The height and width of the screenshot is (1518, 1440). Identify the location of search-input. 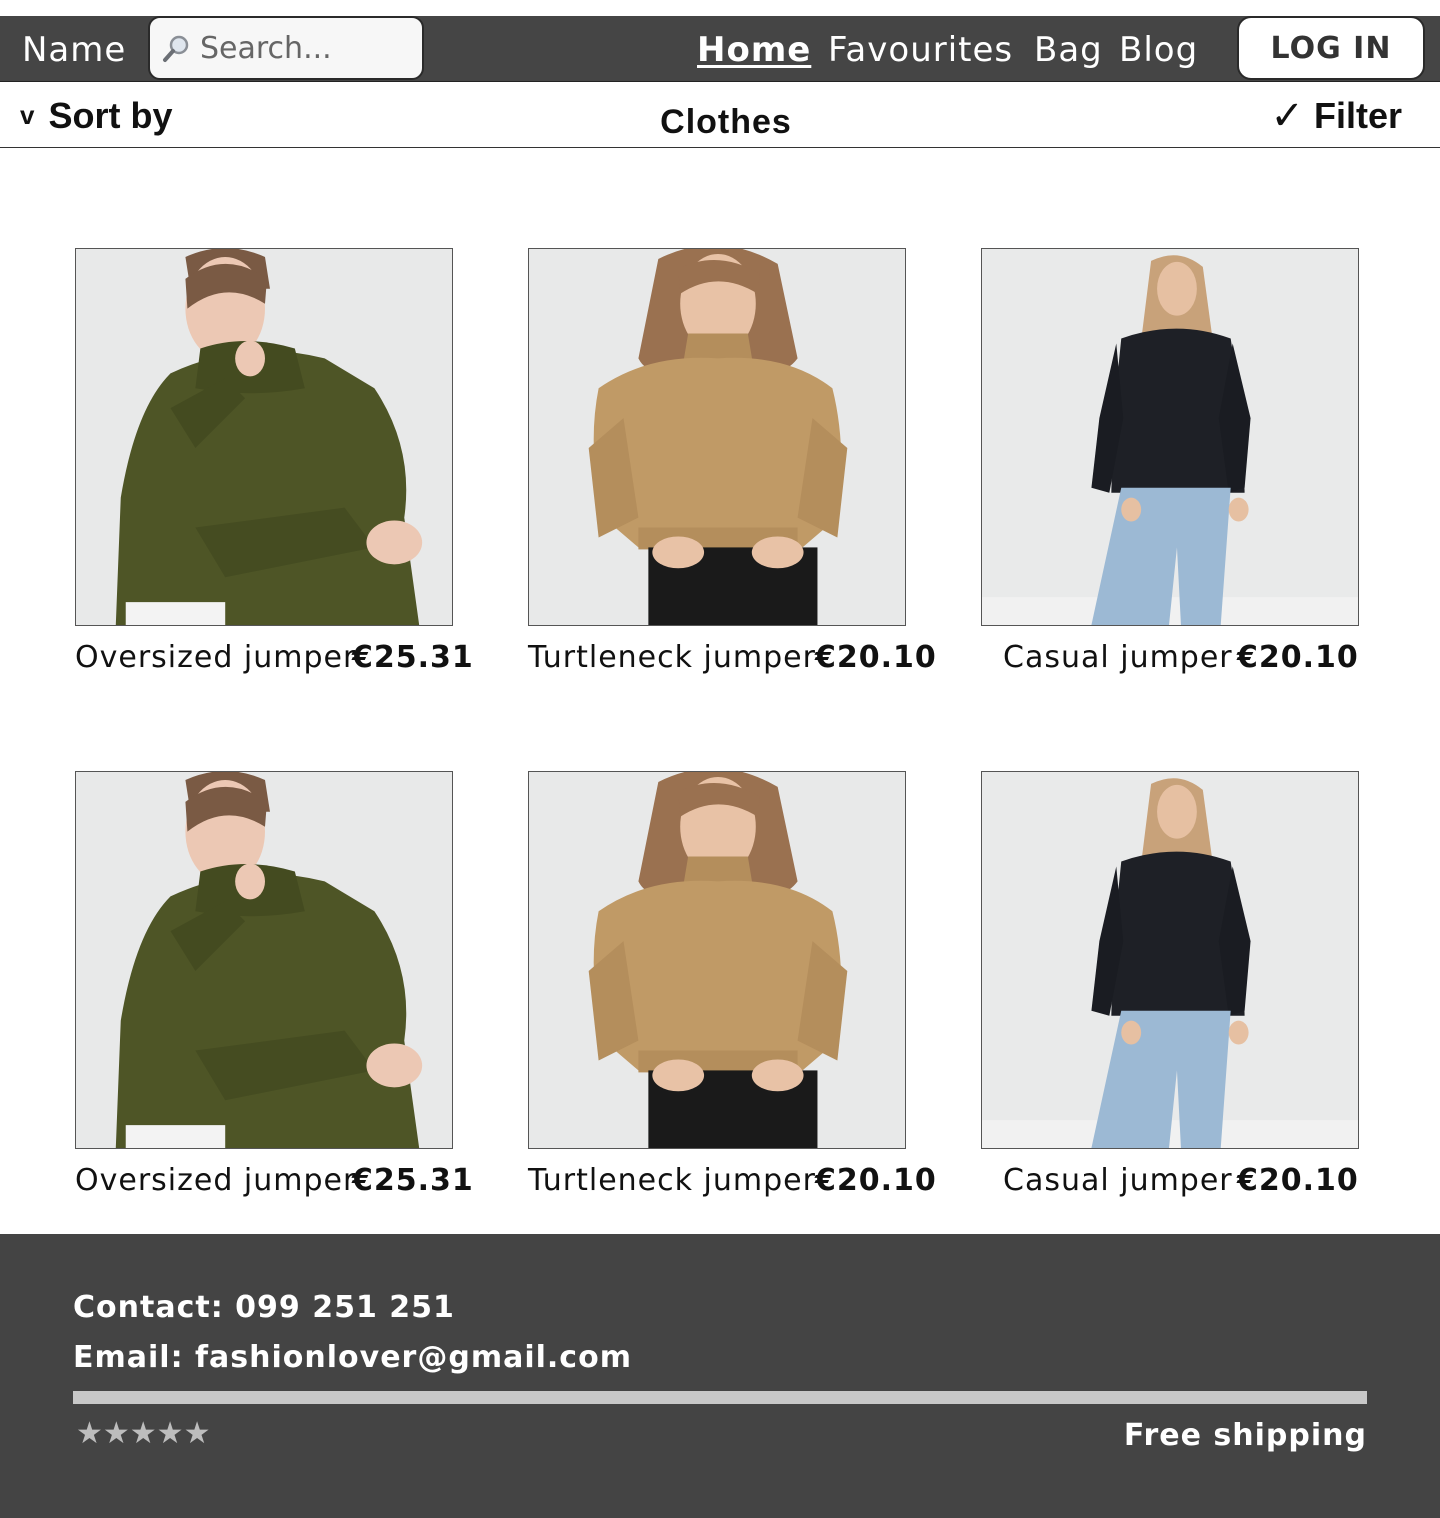
(310, 48).